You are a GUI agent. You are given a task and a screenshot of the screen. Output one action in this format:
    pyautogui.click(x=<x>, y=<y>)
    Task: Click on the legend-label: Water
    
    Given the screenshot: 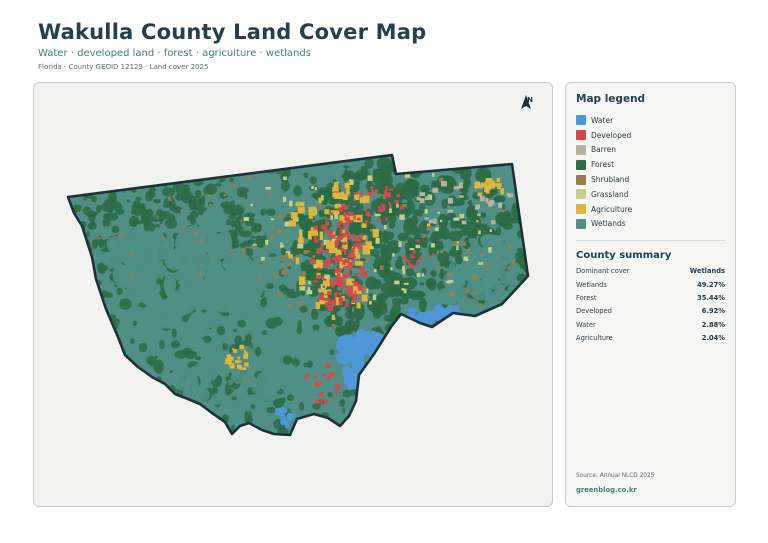 What is the action you would take?
    pyautogui.click(x=602, y=120)
    